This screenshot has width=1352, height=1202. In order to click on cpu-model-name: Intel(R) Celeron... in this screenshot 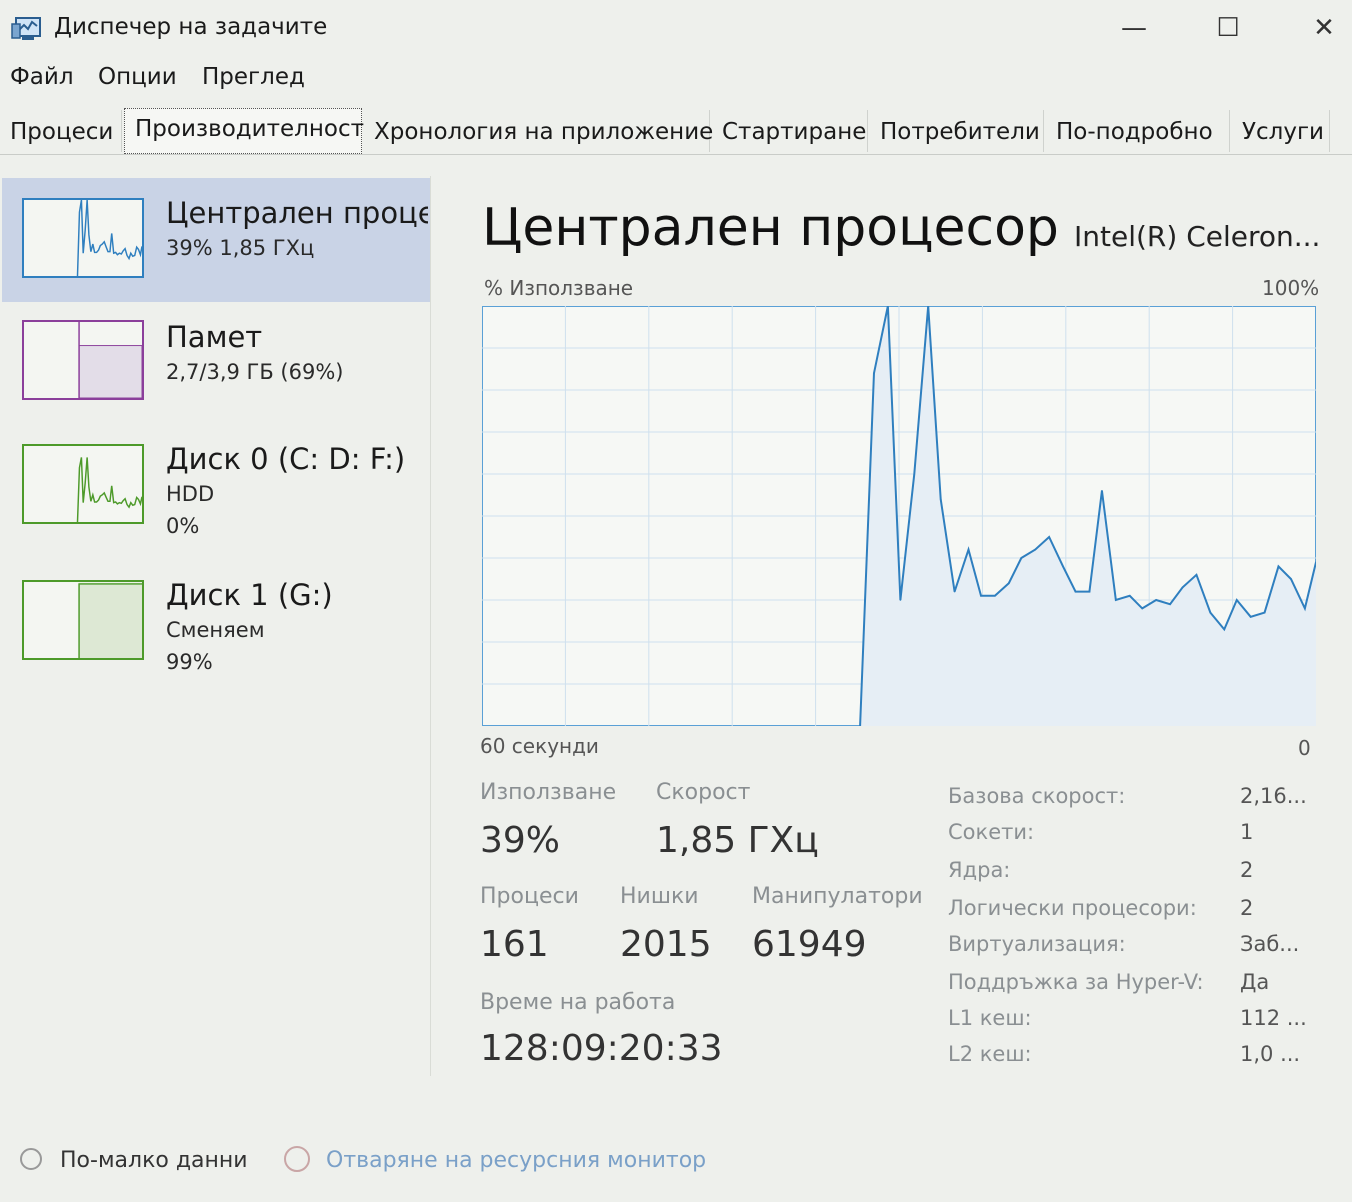, I will do `click(1197, 236)`.